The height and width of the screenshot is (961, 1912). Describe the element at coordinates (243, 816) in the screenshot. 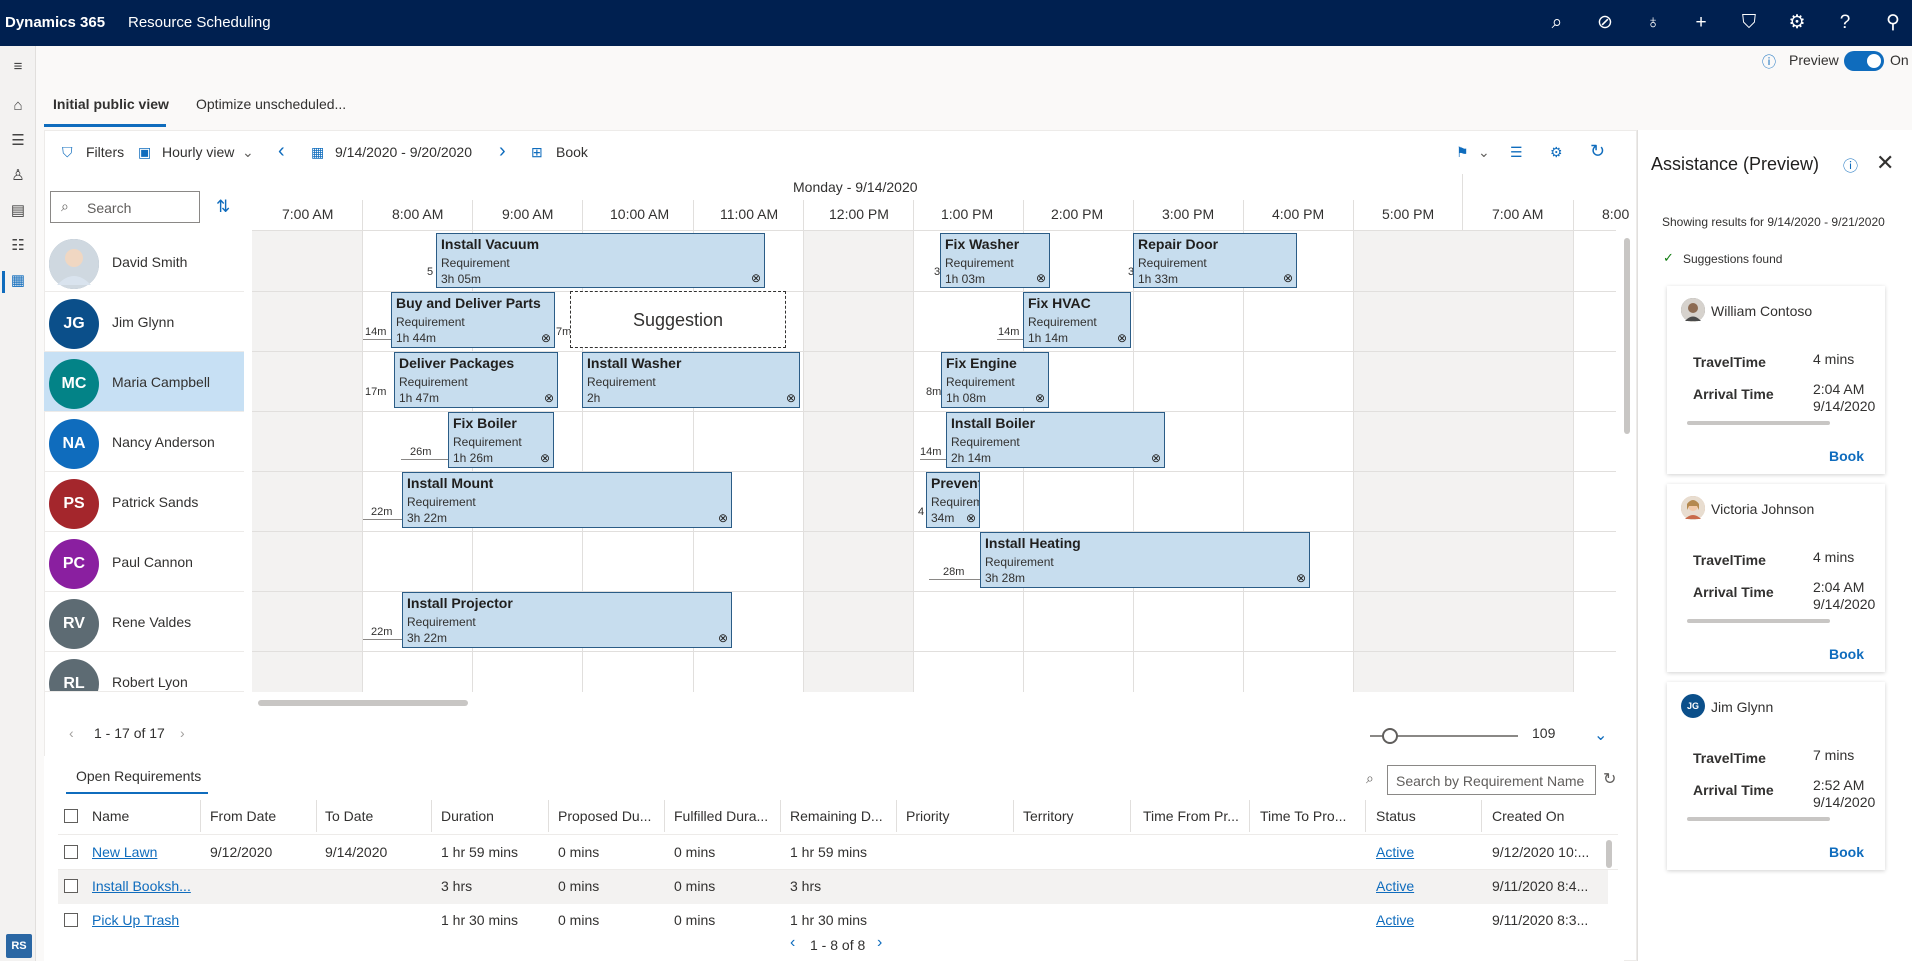

I see `column-header: From Date` at that location.